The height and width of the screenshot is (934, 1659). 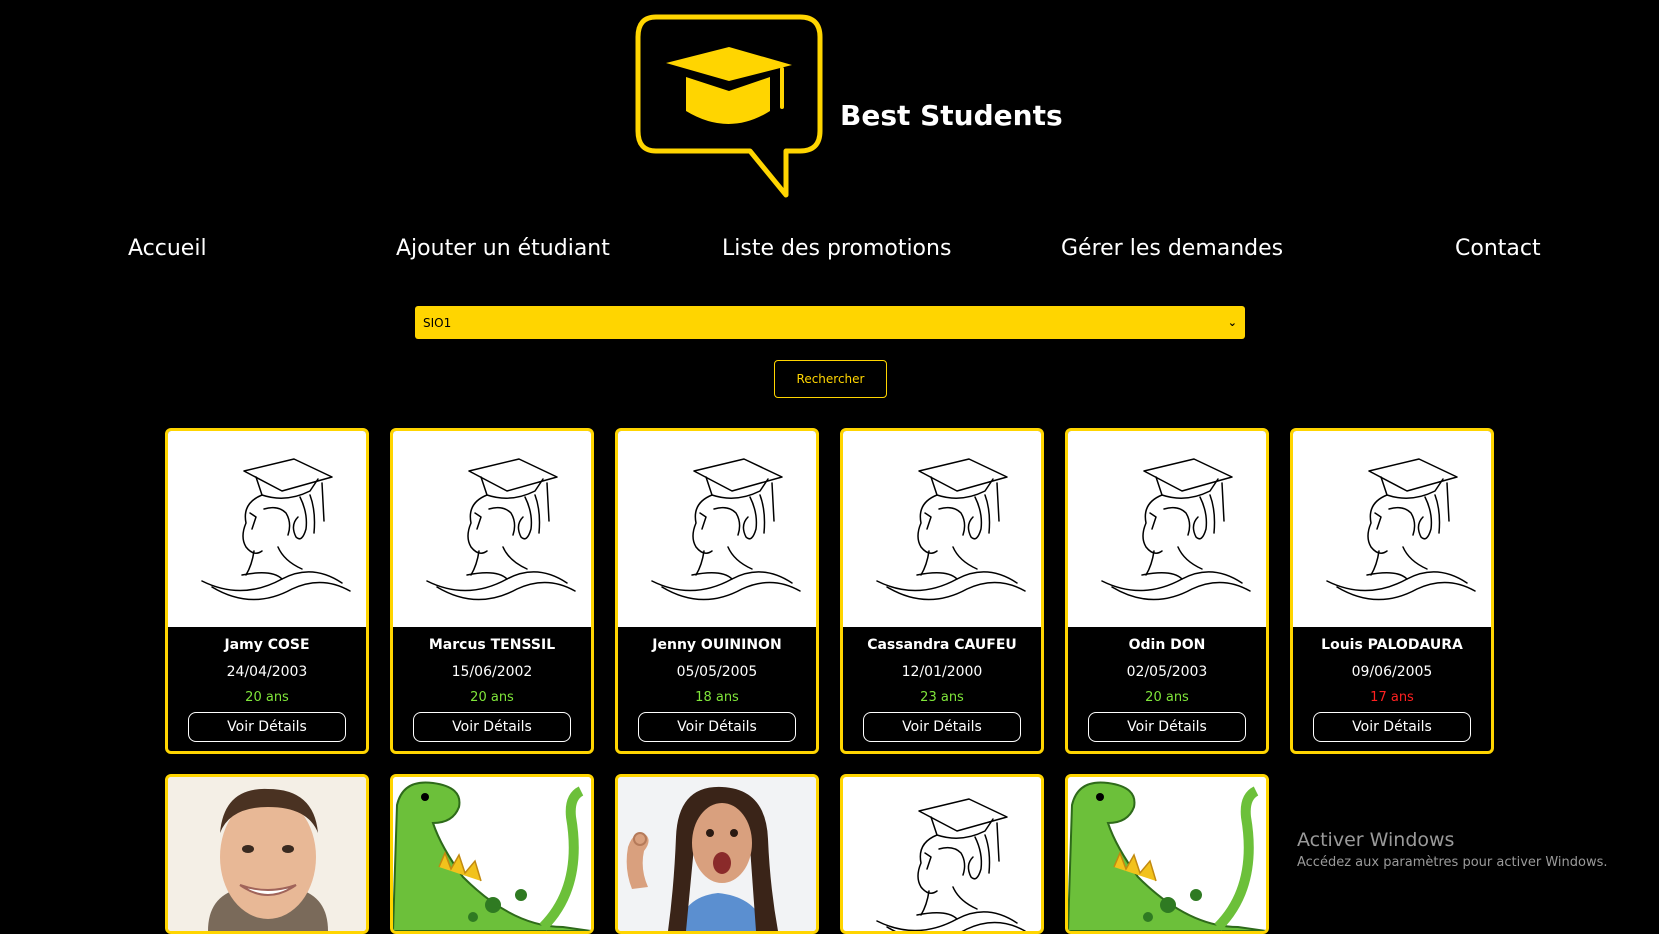 What do you see at coordinates (267, 672) in the screenshot?
I see `student-dob: 24/04/2003` at bounding box center [267, 672].